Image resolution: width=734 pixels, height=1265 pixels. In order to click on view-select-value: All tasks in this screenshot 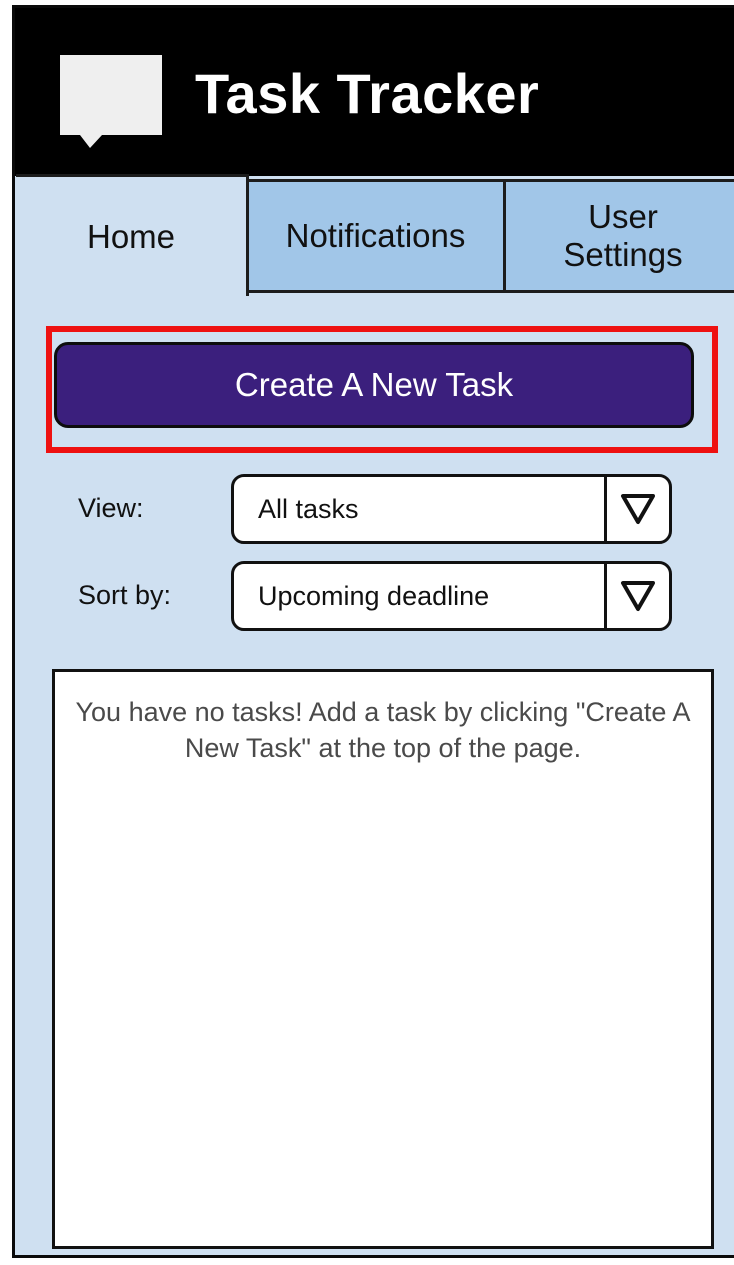, I will do `click(308, 508)`.